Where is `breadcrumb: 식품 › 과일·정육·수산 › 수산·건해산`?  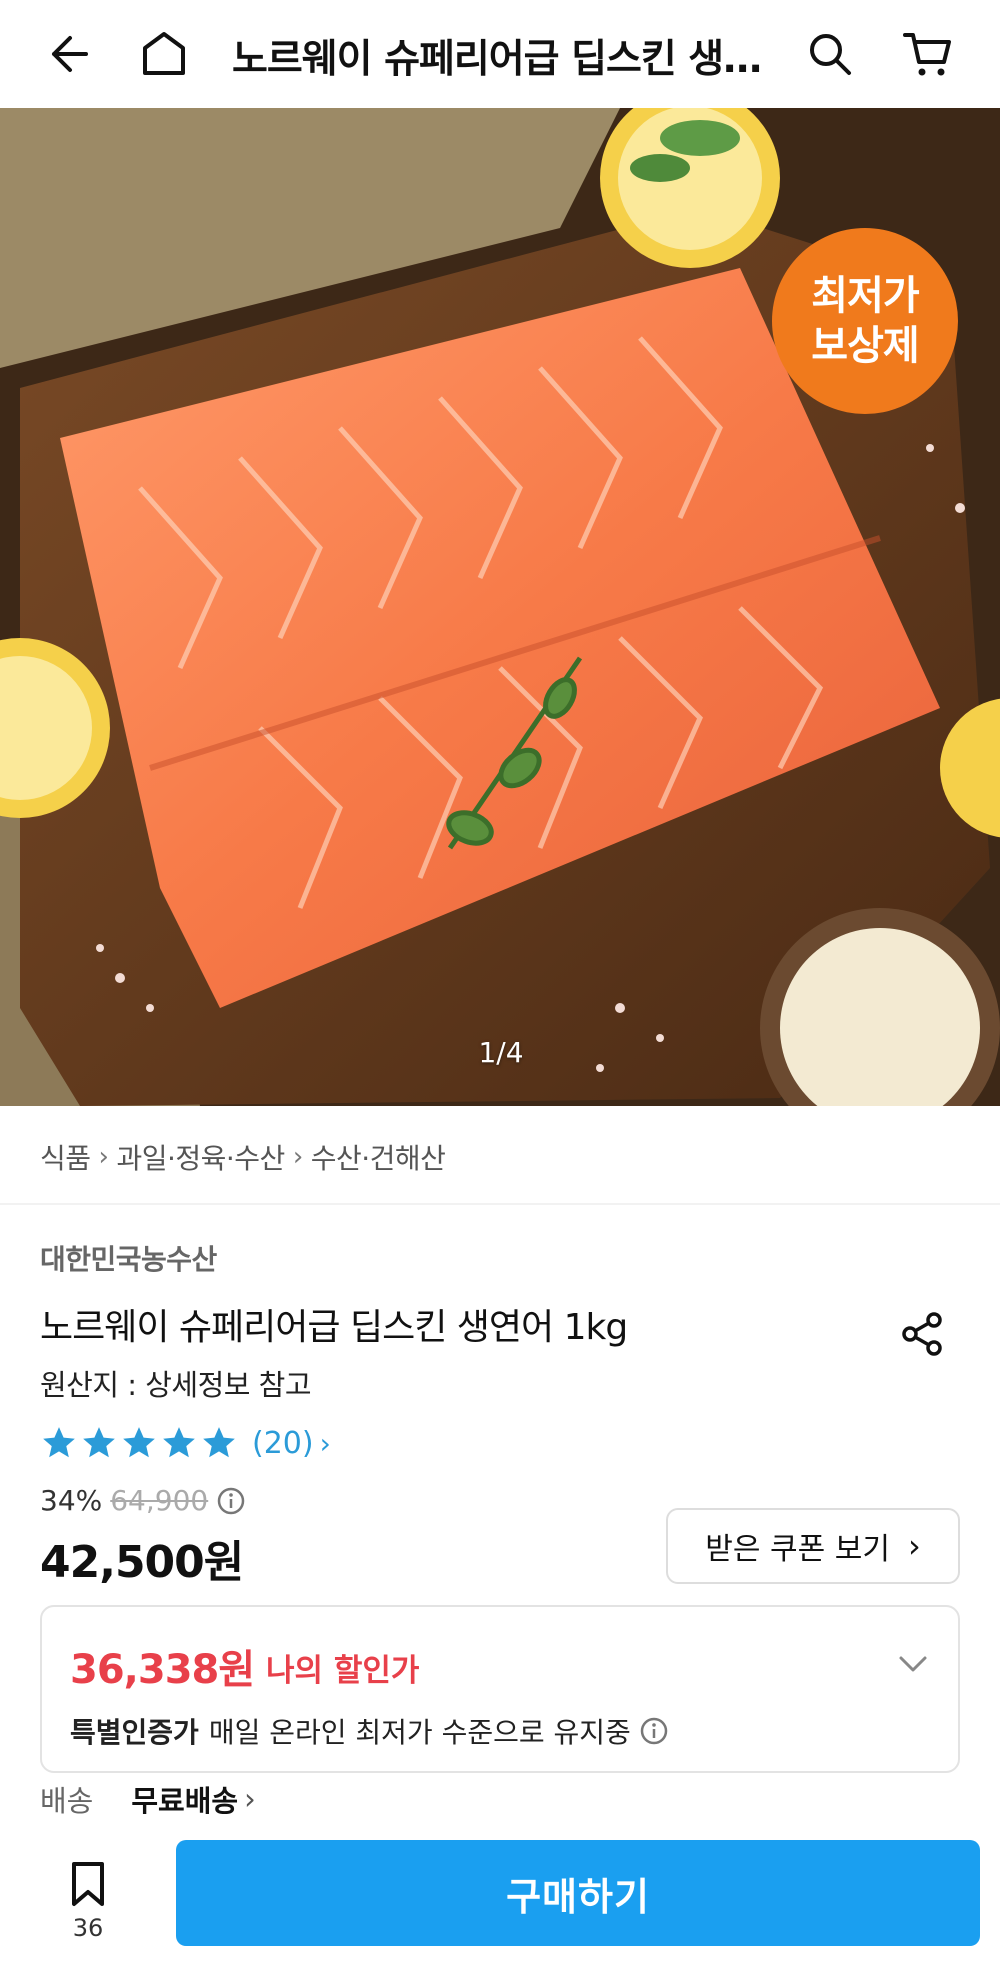
breadcrumb: 식품 › 과일·정육·수산 › 수산·건해산 is located at coordinates (243, 1157).